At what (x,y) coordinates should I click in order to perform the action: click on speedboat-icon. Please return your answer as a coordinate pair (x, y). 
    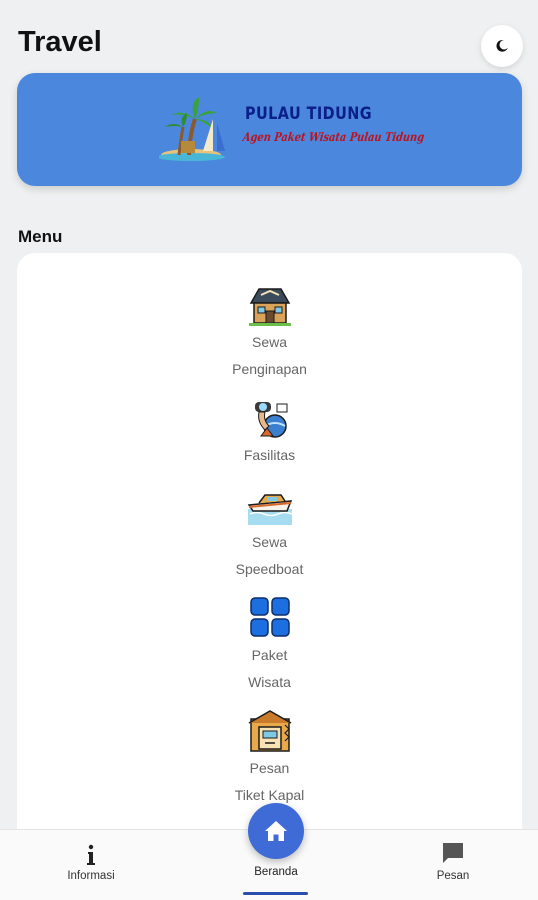
    Looking at the image, I should click on (269, 509).